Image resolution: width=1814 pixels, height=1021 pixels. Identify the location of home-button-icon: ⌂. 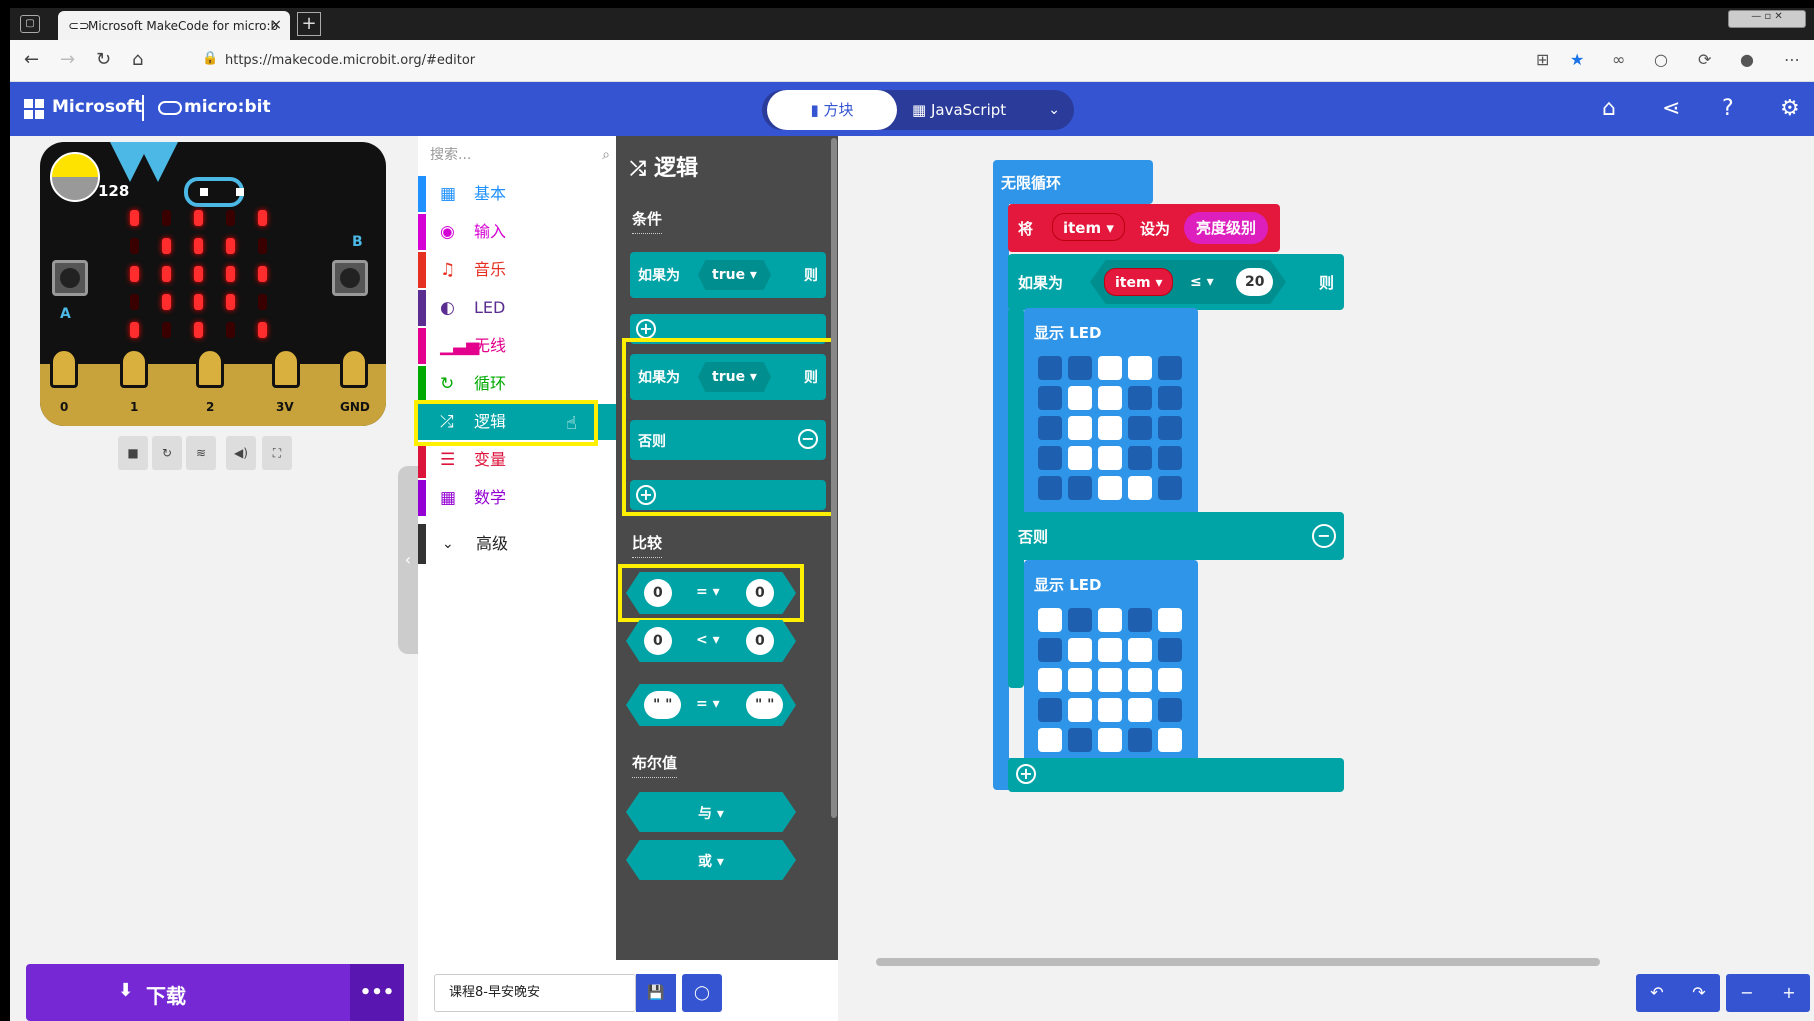
(1609, 108).